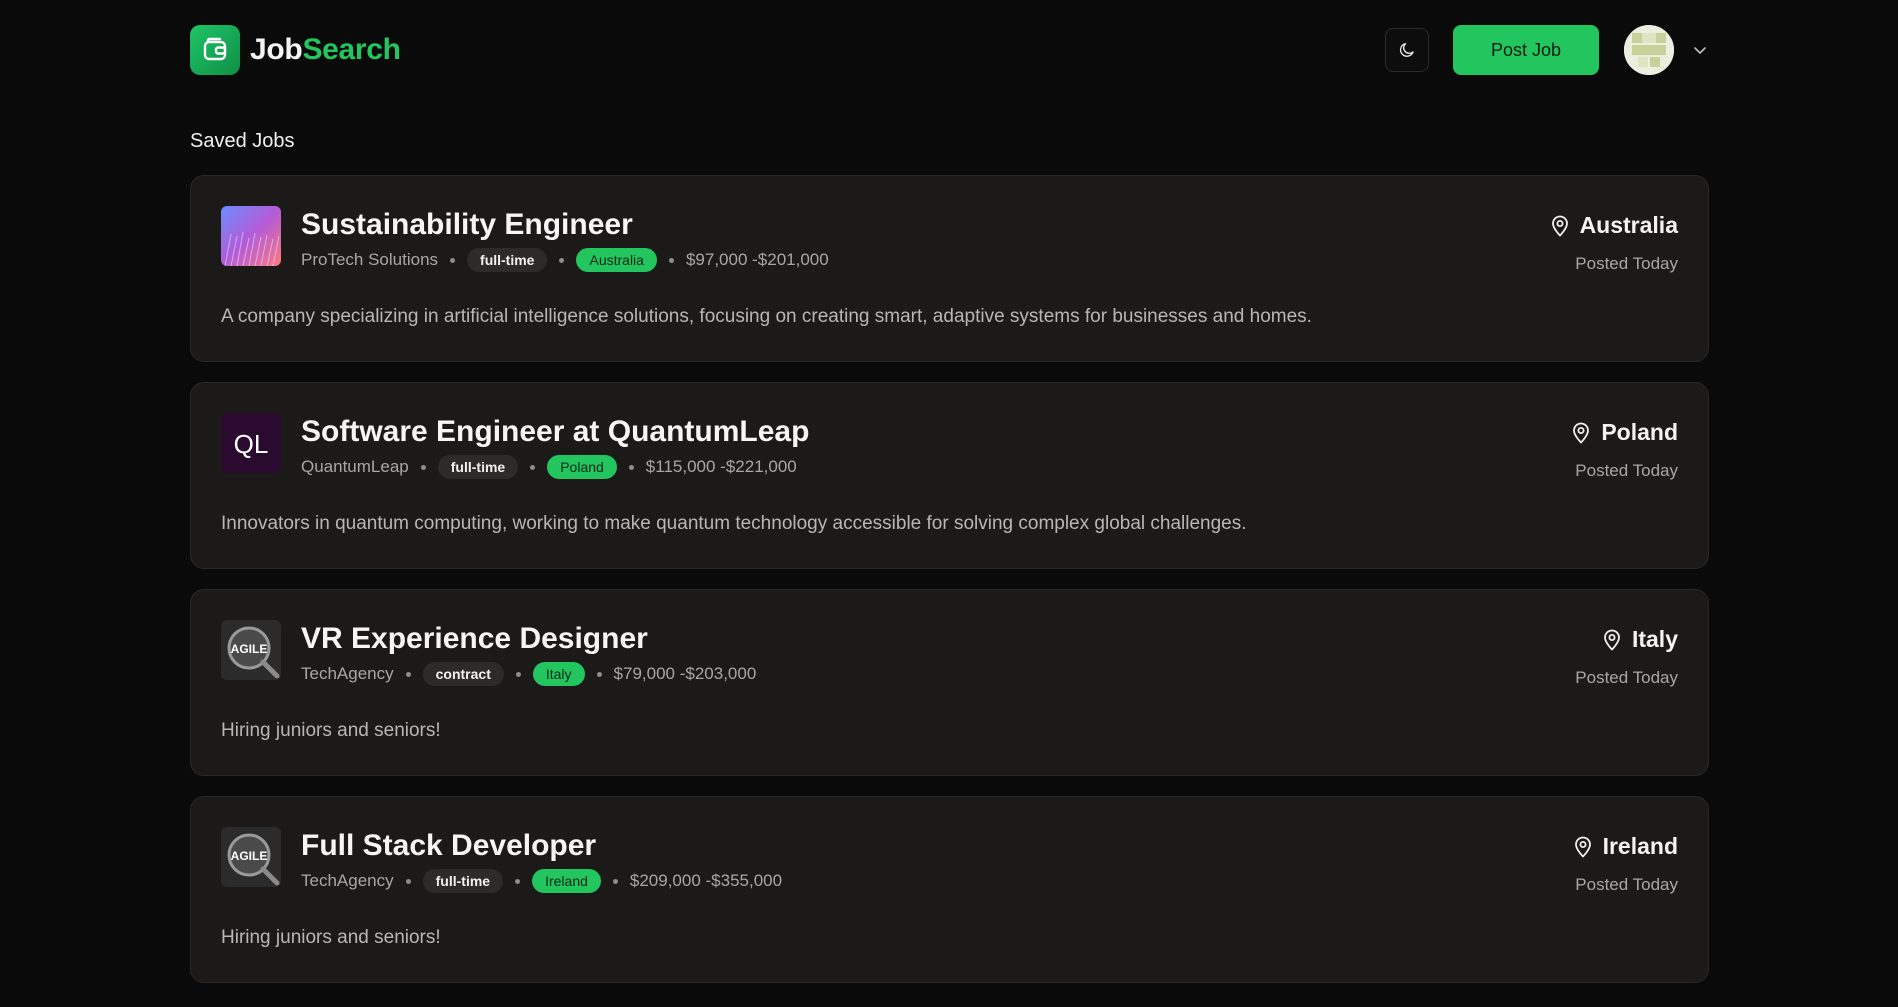  What do you see at coordinates (555, 432) in the screenshot?
I see `job-title: Software Engineer at QuantumLeap` at bounding box center [555, 432].